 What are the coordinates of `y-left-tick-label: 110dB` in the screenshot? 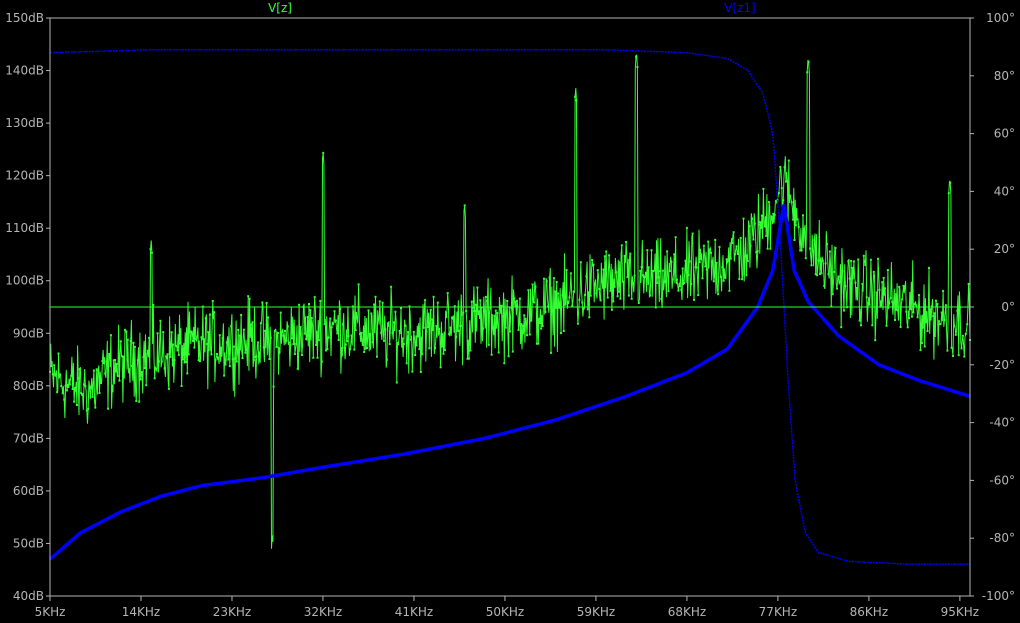 It's located at (24, 228).